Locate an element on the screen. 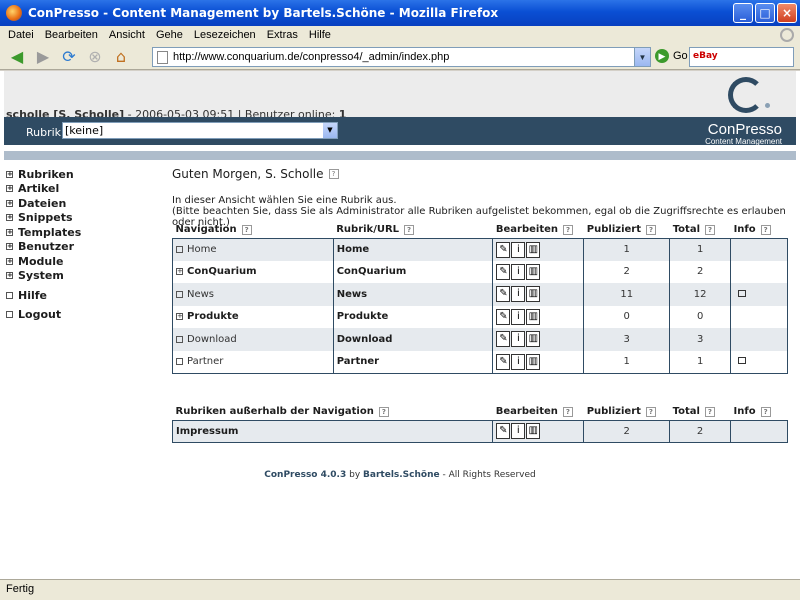  nav-item-link: Home is located at coordinates (202, 249).